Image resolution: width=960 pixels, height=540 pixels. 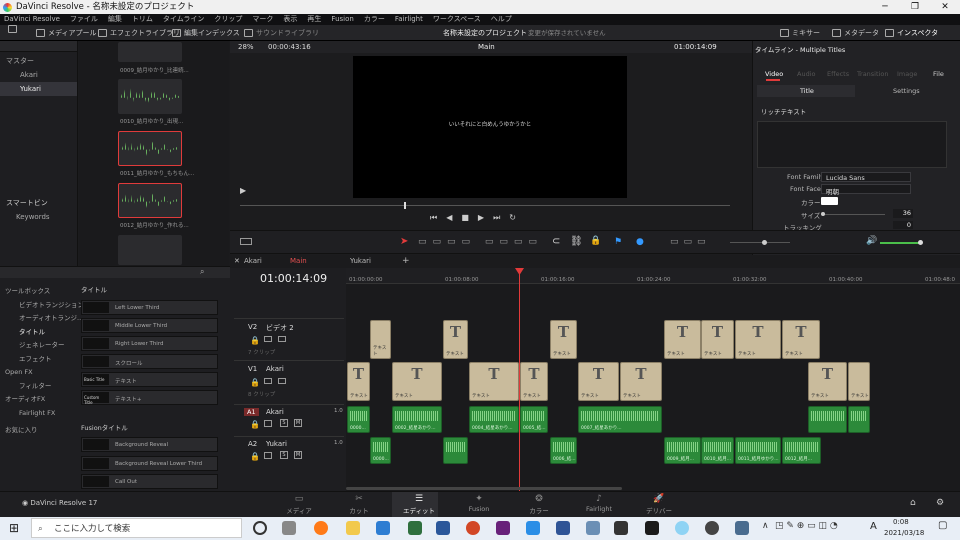 I want to click on smart-bin-keywords: Keywords, so click(x=38, y=217).